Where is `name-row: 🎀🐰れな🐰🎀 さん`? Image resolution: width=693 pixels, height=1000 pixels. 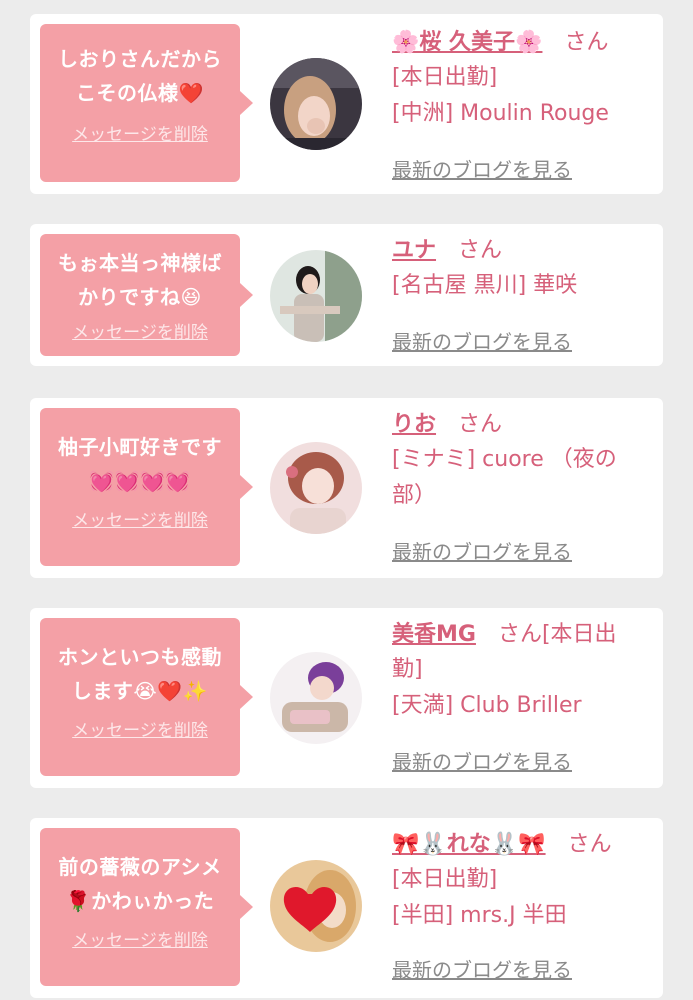 name-row: 🎀🐰れな🐰🎀 さん is located at coordinates (524, 845).